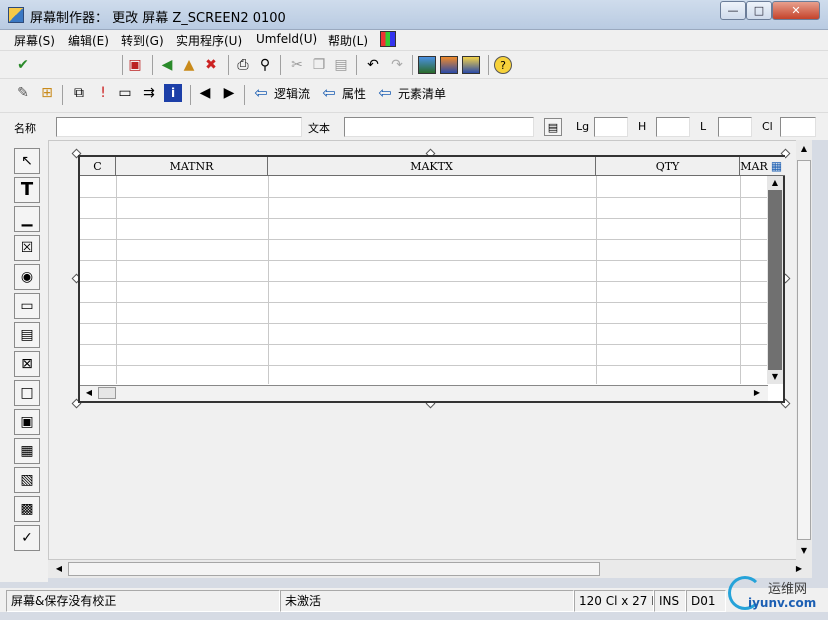  I want to click on column-header: MATNR, so click(192, 166).